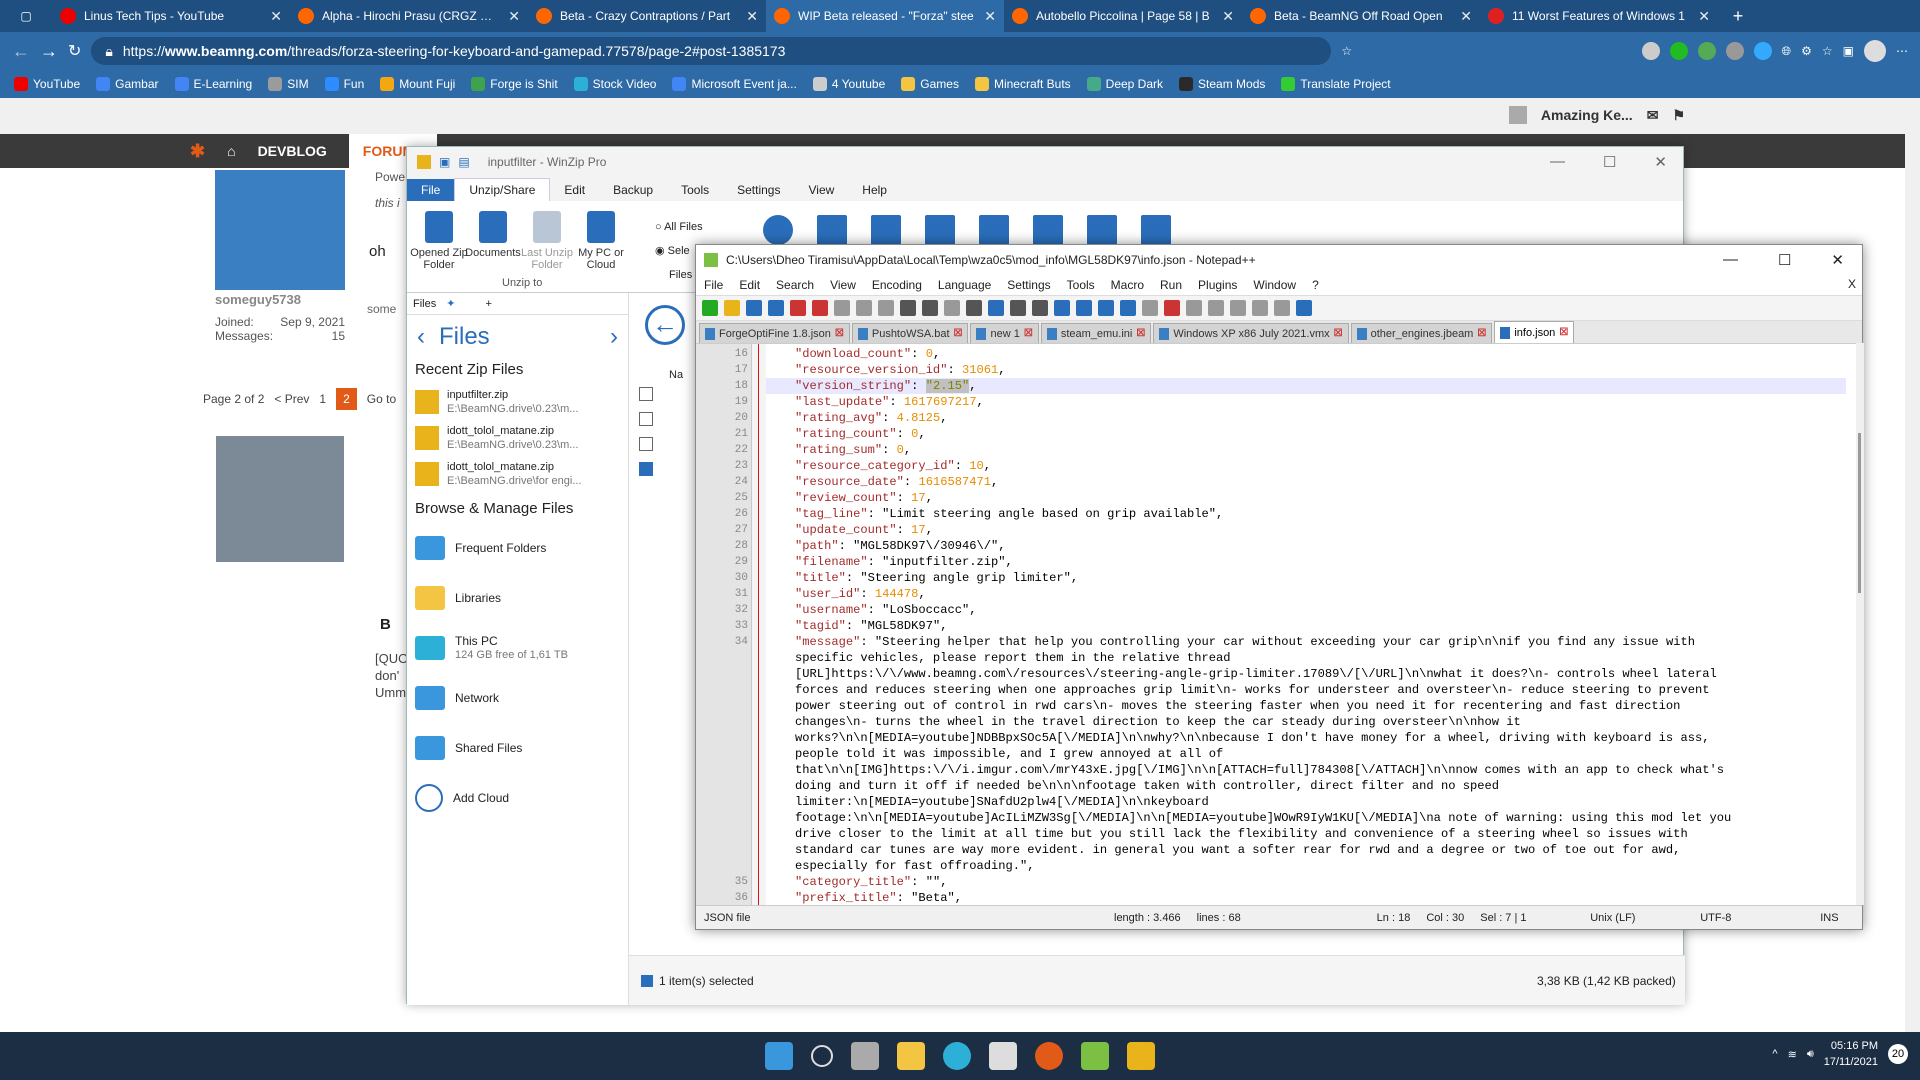 Image resolution: width=1920 pixels, height=1080 pixels. I want to click on qat-icon: ▤, so click(463, 162).